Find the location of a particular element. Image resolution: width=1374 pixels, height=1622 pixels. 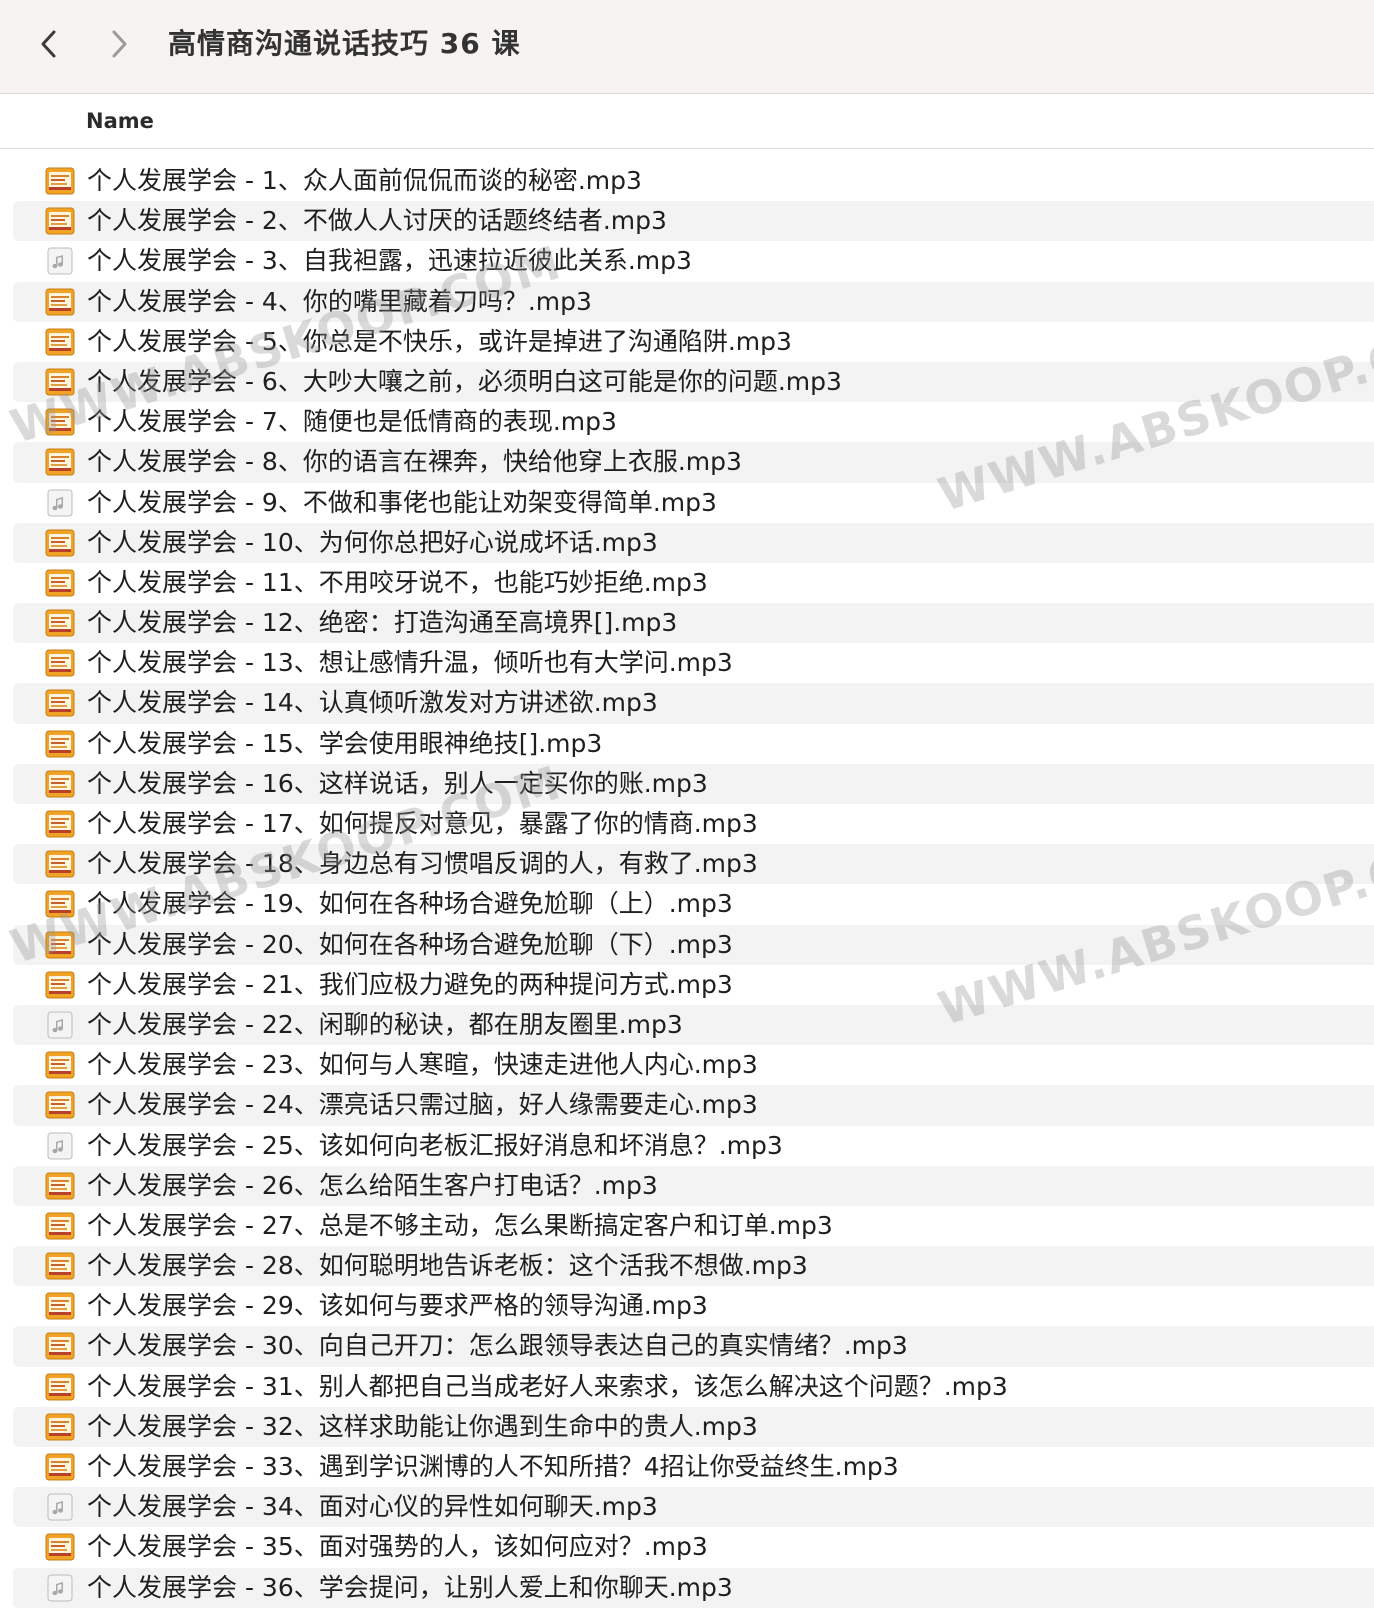

file-row: 个人发展学会 - 16、这样说话，别人一定买你的账.mp3 is located at coordinates (693, 783).